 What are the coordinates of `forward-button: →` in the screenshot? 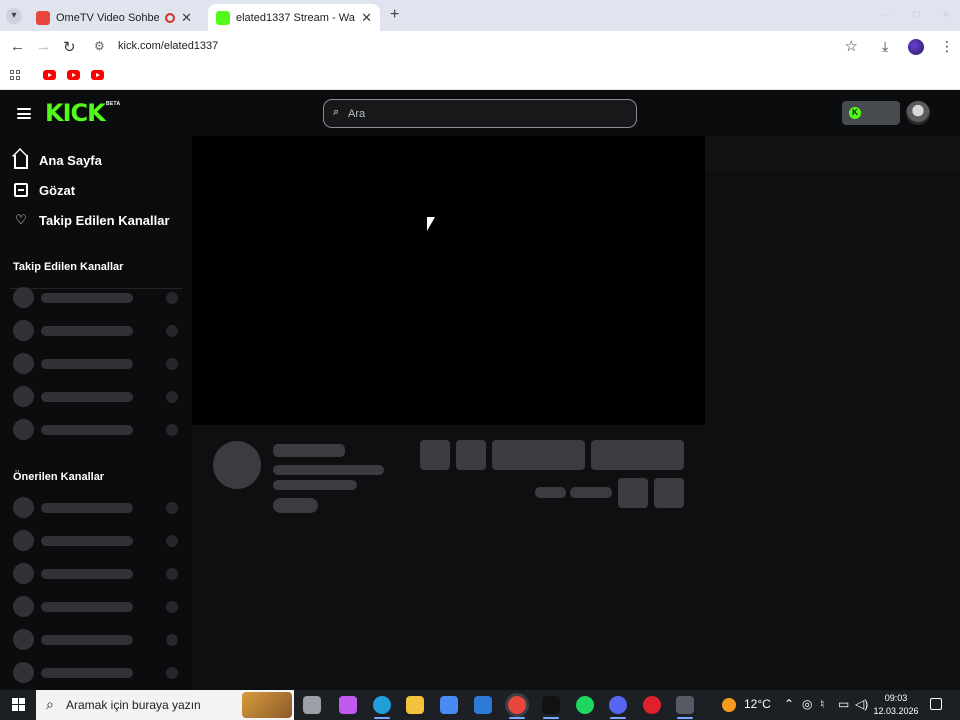 It's located at (43, 46).